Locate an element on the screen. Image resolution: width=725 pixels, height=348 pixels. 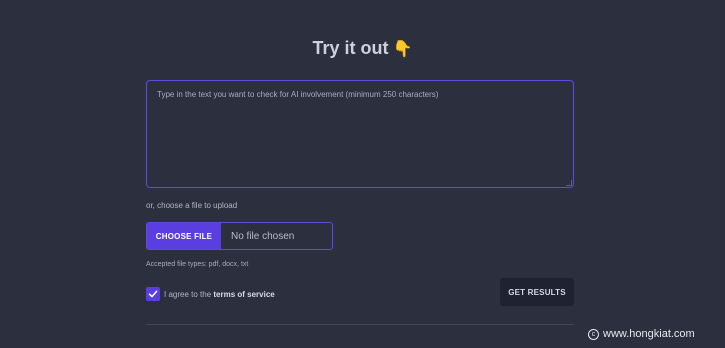
watermark-text: www.hongkiat.com is located at coordinates (649, 334).